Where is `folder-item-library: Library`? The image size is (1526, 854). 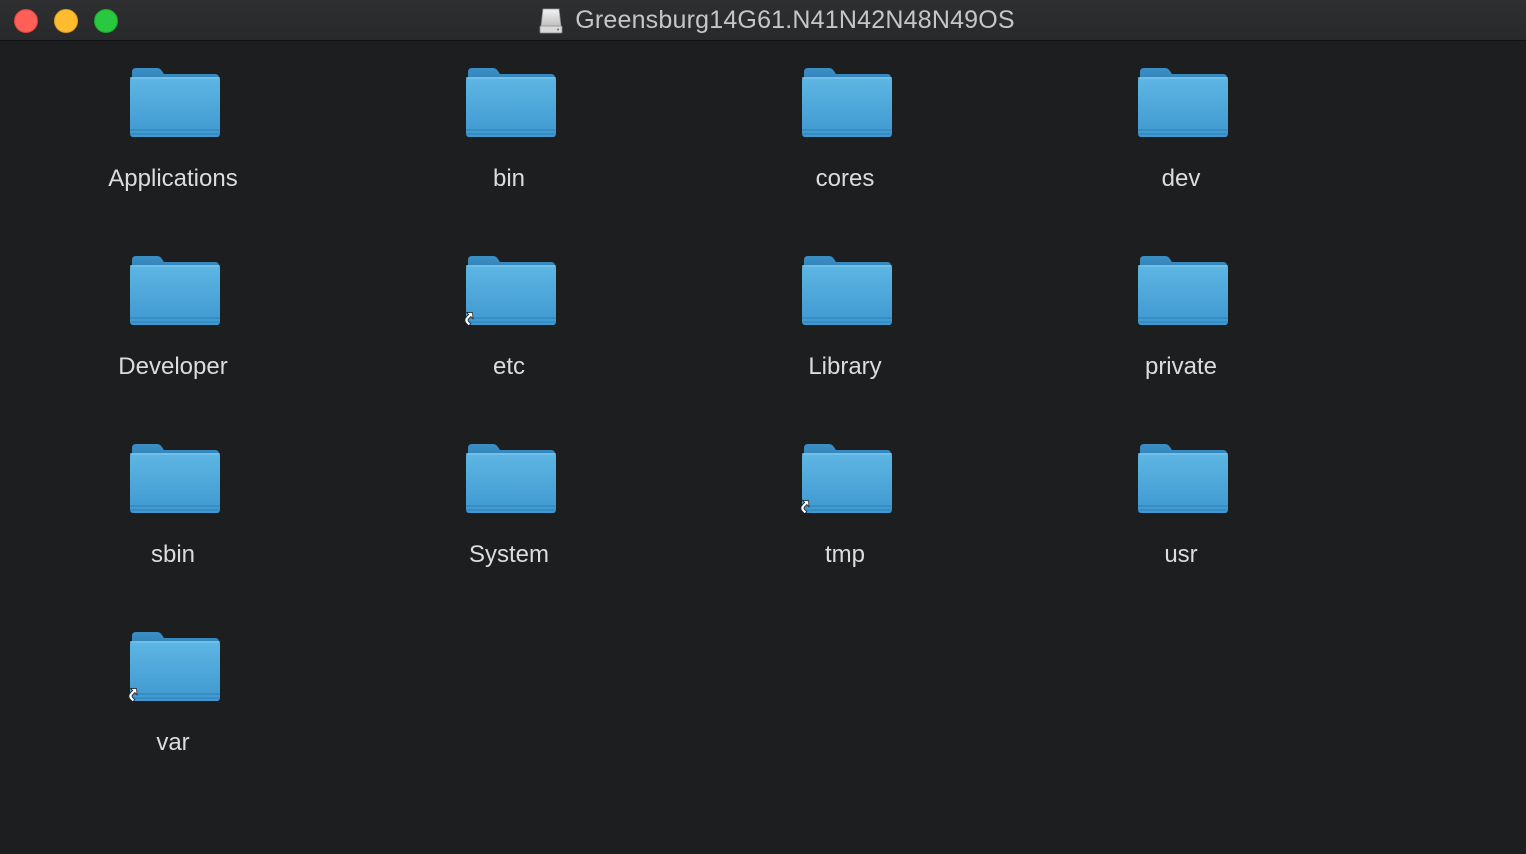 folder-item-library: Library is located at coordinates (845, 348).